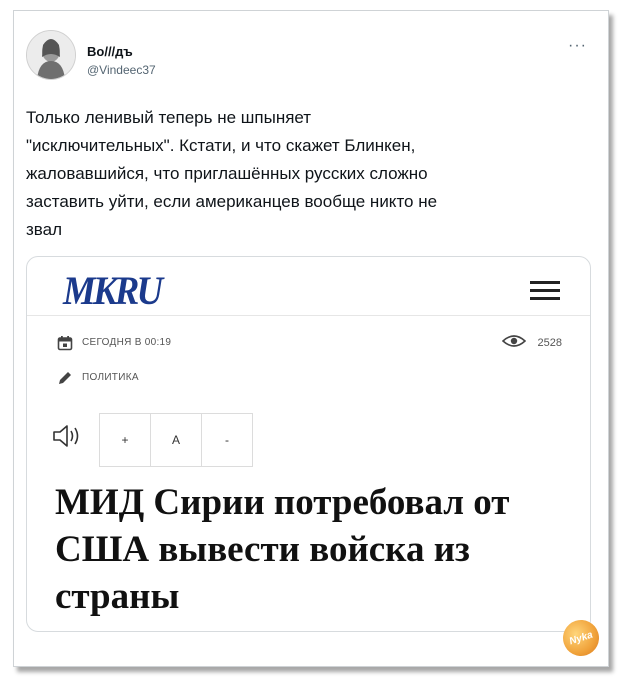  What do you see at coordinates (549, 343) in the screenshot?
I see `views-value: 2528` at bounding box center [549, 343].